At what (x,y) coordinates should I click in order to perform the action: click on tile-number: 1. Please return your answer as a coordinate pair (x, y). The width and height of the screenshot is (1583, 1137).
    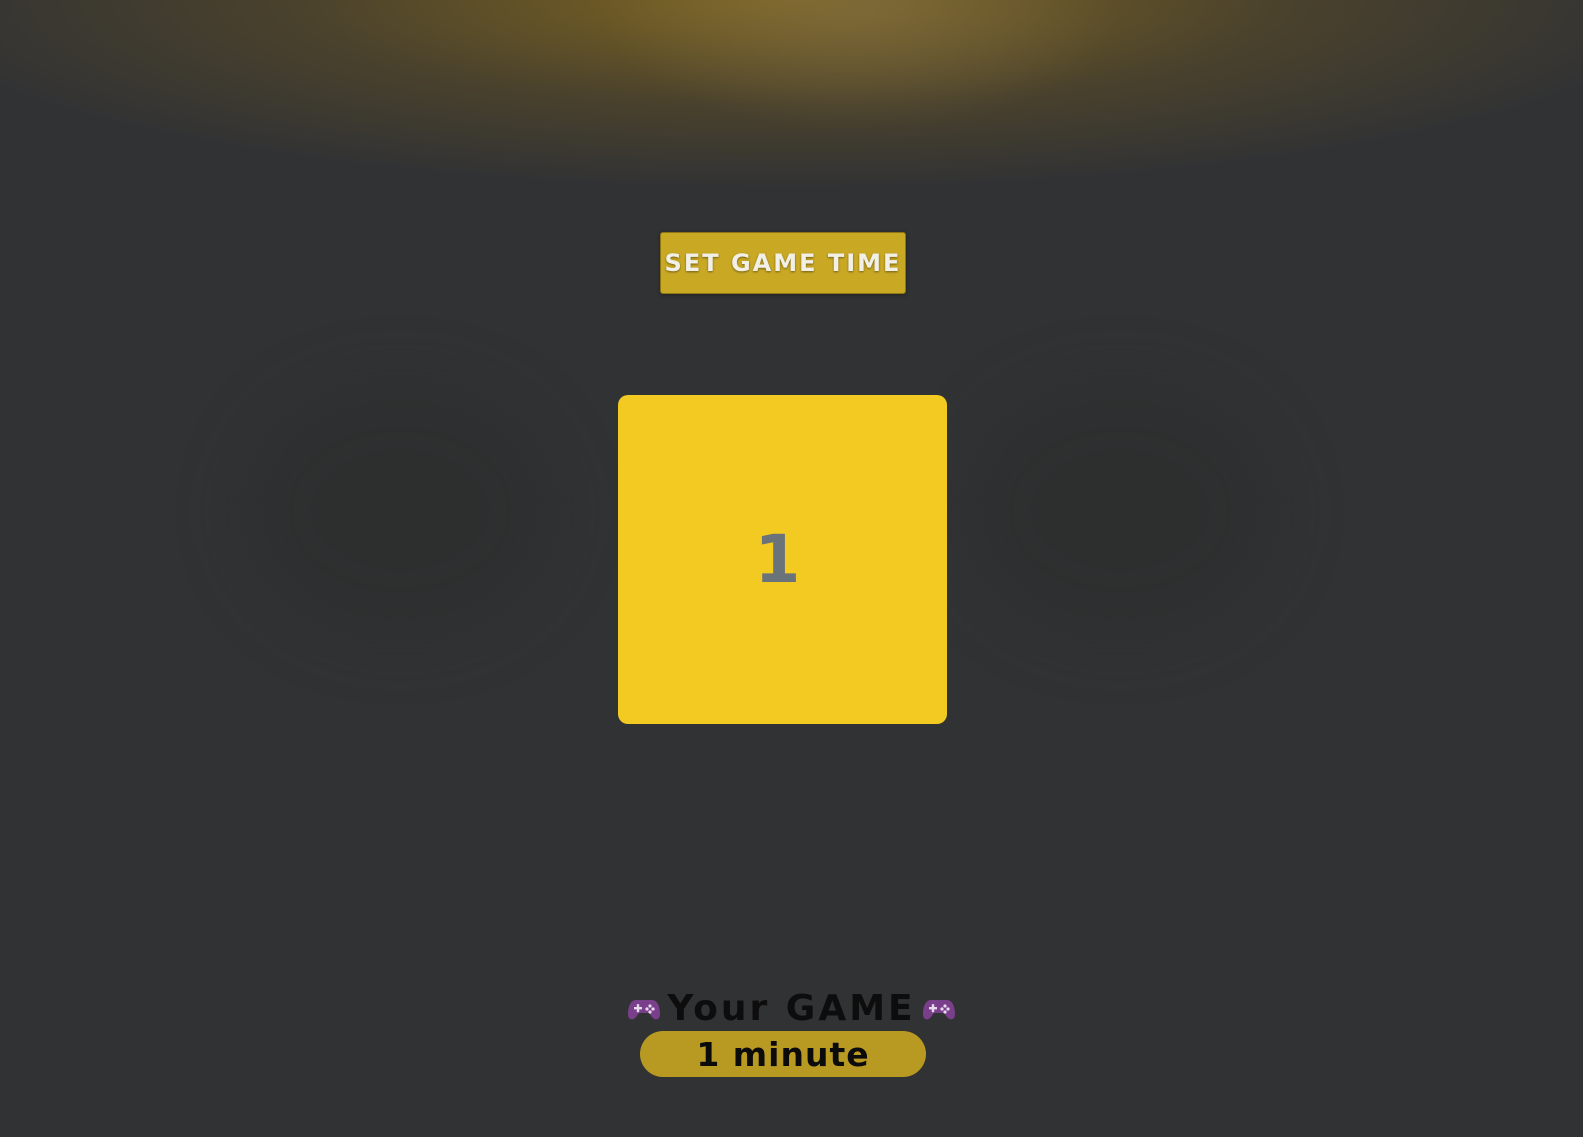
    Looking at the image, I should click on (777, 559).